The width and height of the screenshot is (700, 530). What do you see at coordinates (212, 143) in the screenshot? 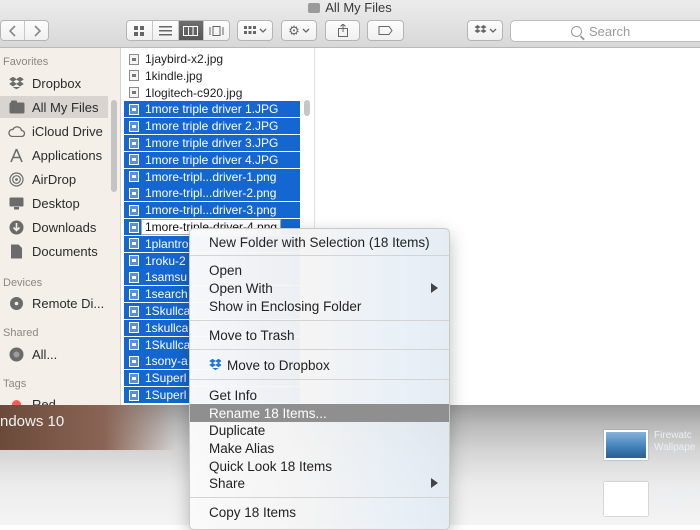
I see `file-row: 1more triple driver 3.JPG` at bounding box center [212, 143].